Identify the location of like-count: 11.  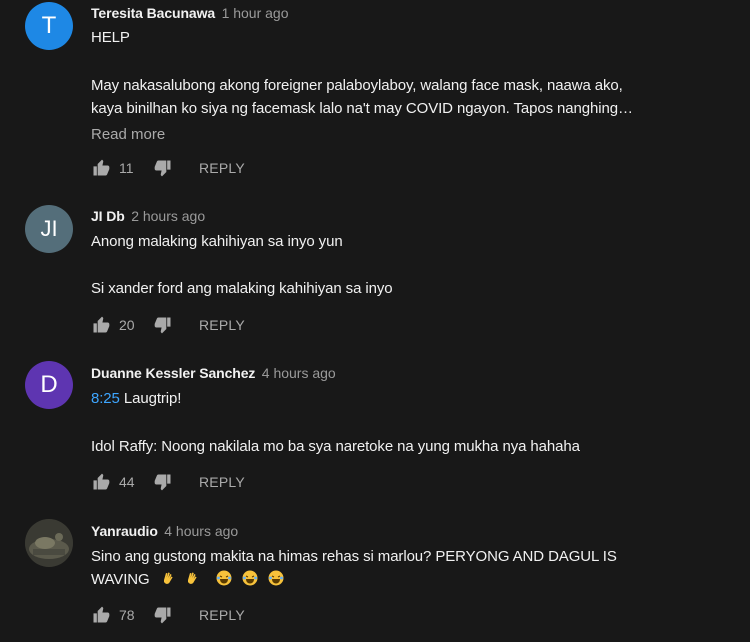
(126, 168).